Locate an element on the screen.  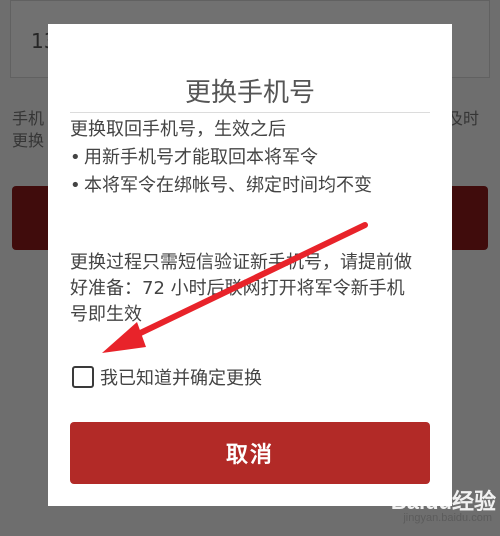
bullet-text: 本将军令在绑帐号、绑定时间均不变 is located at coordinates (228, 185).